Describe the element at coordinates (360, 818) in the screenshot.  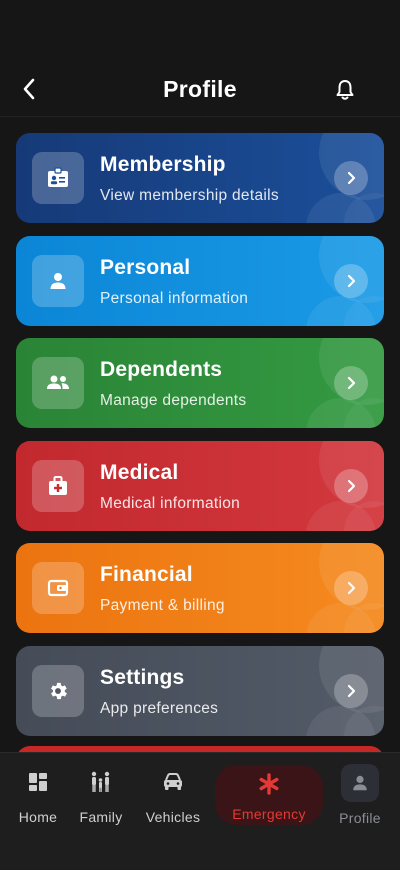
I see `tab-label: Profile` at that location.